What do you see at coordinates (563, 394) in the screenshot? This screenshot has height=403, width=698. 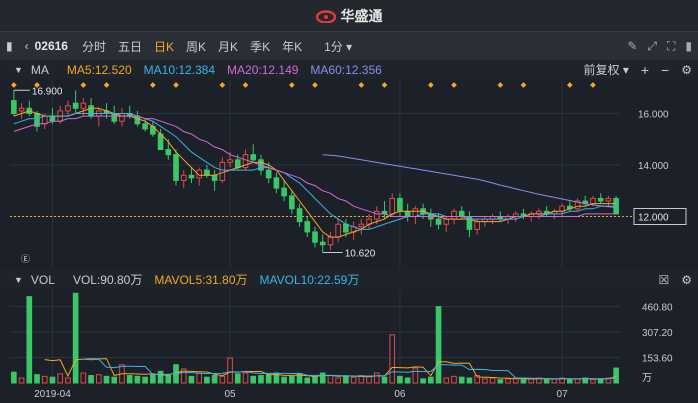 I see `date-tick-label: 07` at bounding box center [563, 394].